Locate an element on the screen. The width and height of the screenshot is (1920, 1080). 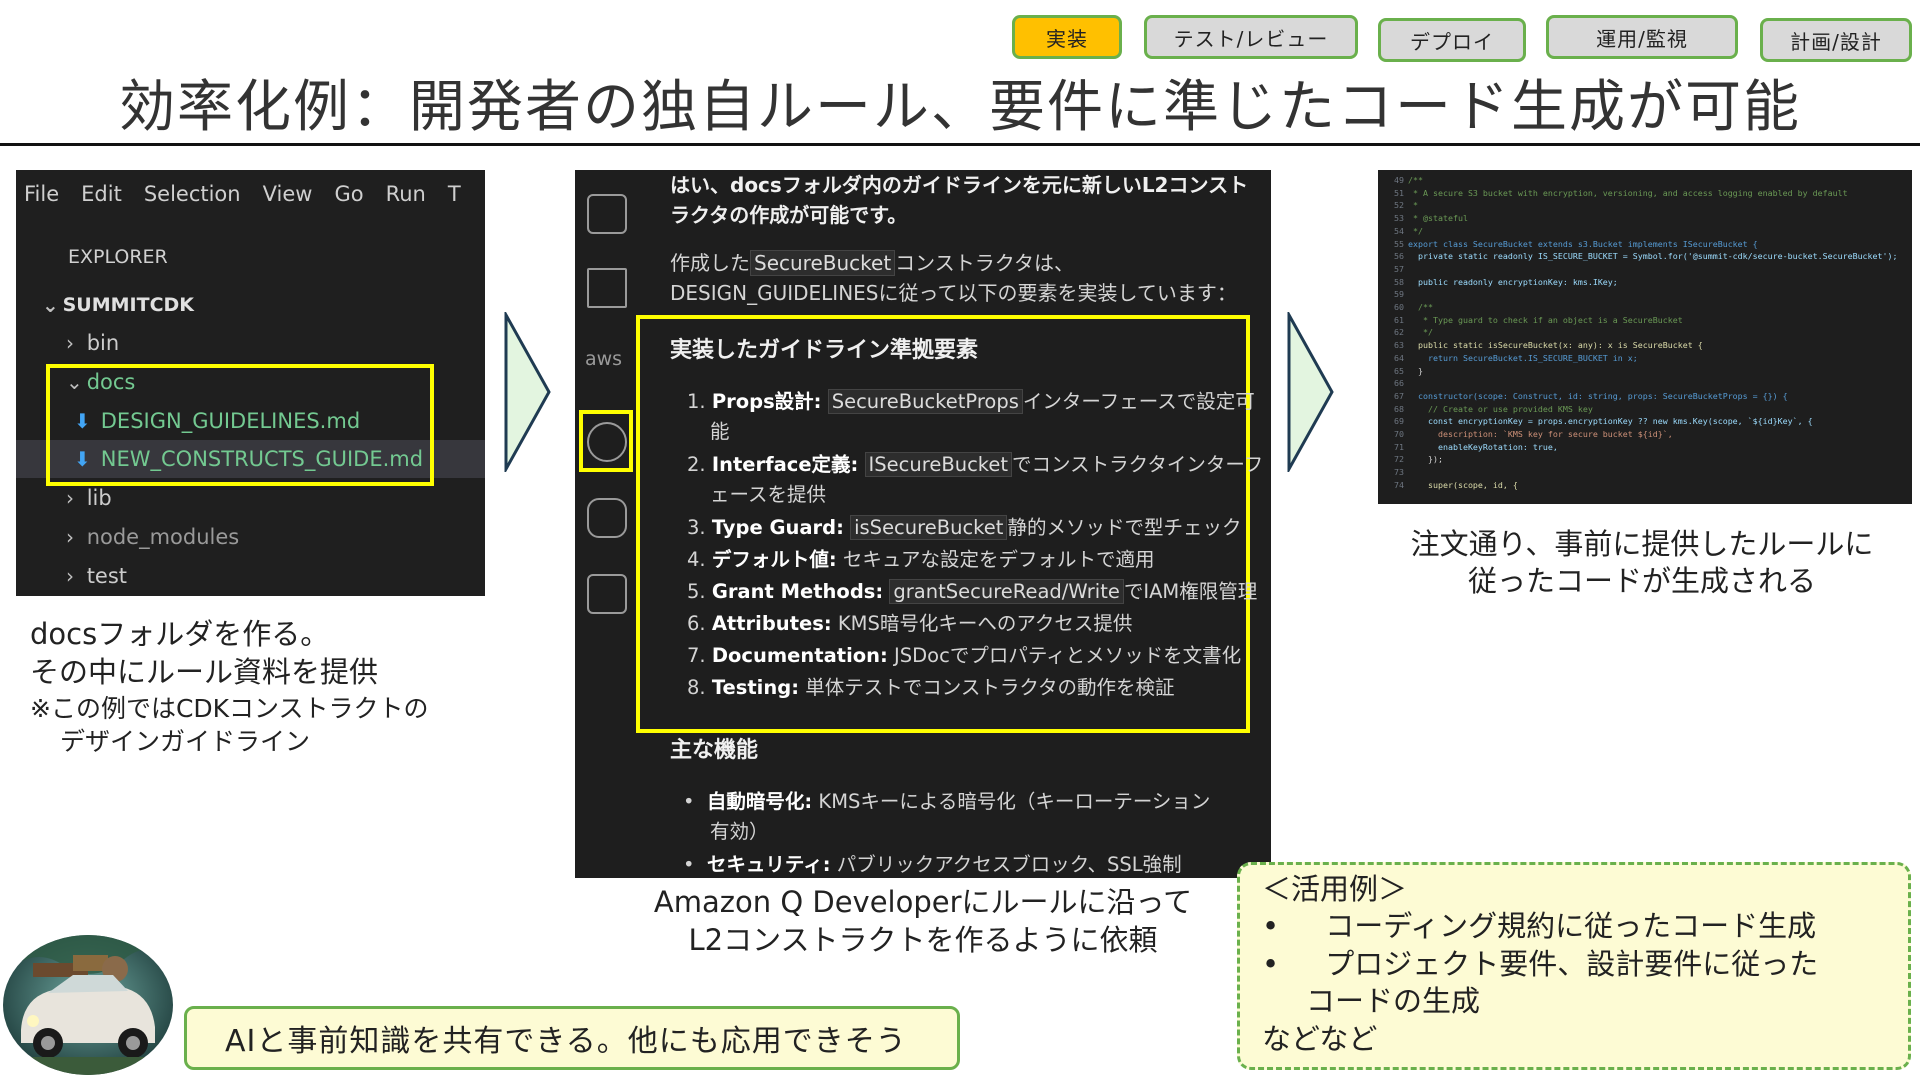
extensions-icon is located at coordinates (607, 288).